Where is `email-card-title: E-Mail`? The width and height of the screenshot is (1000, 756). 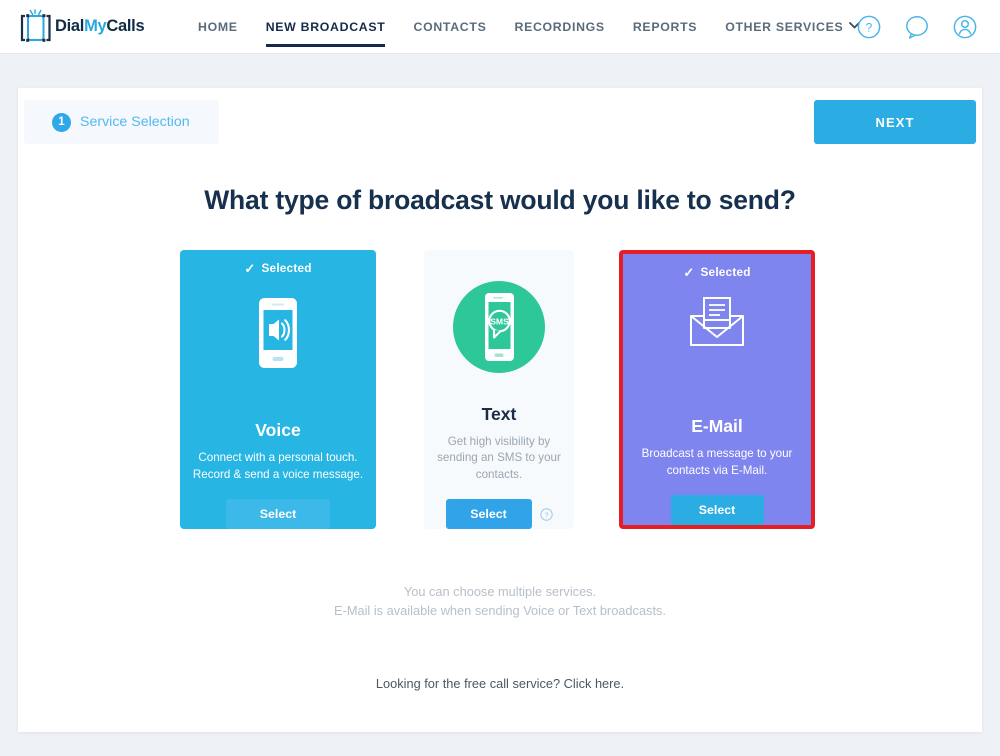
email-card-title: E-Mail is located at coordinates (717, 426).